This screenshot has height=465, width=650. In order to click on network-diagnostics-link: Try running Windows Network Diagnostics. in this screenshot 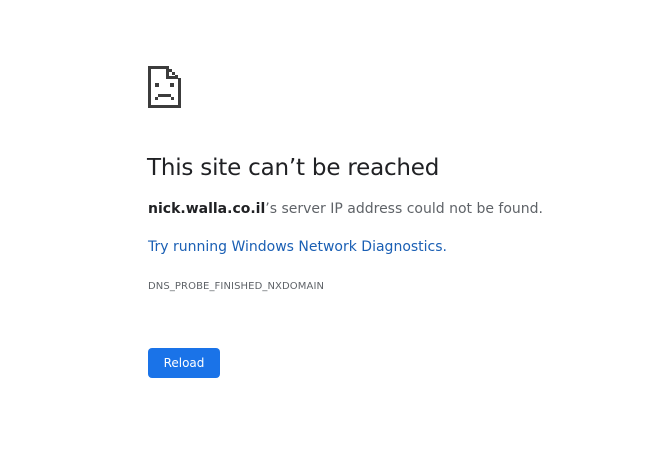, I will do `click(297, 247)`.